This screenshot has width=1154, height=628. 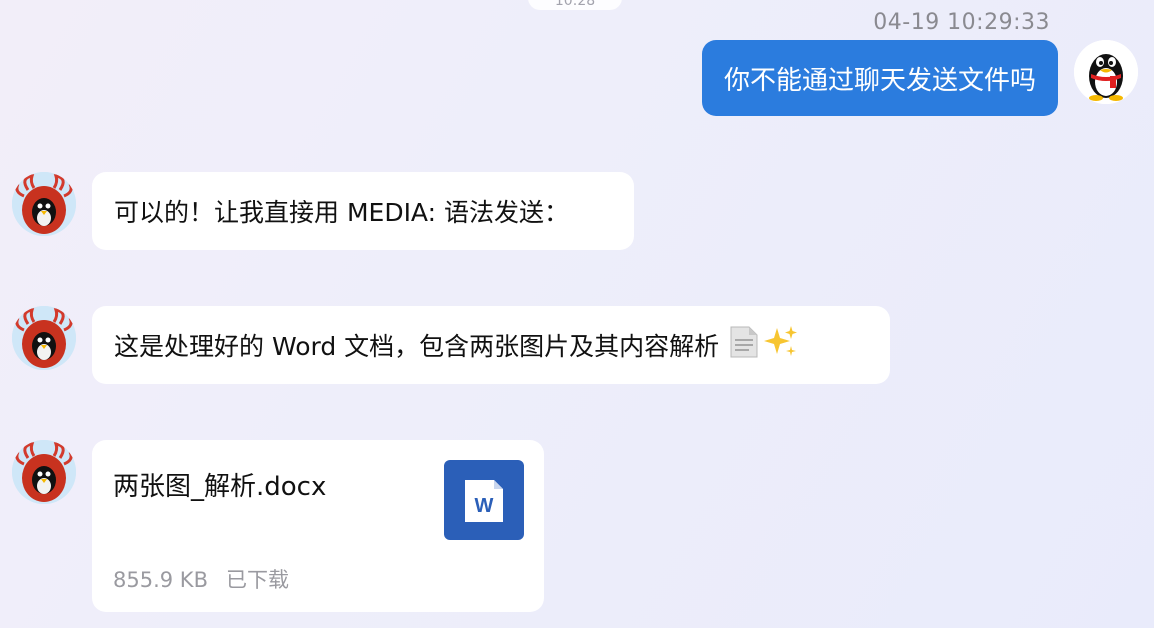 I want to click on penguin-avatar-icon, so click(x=1106, y=72).